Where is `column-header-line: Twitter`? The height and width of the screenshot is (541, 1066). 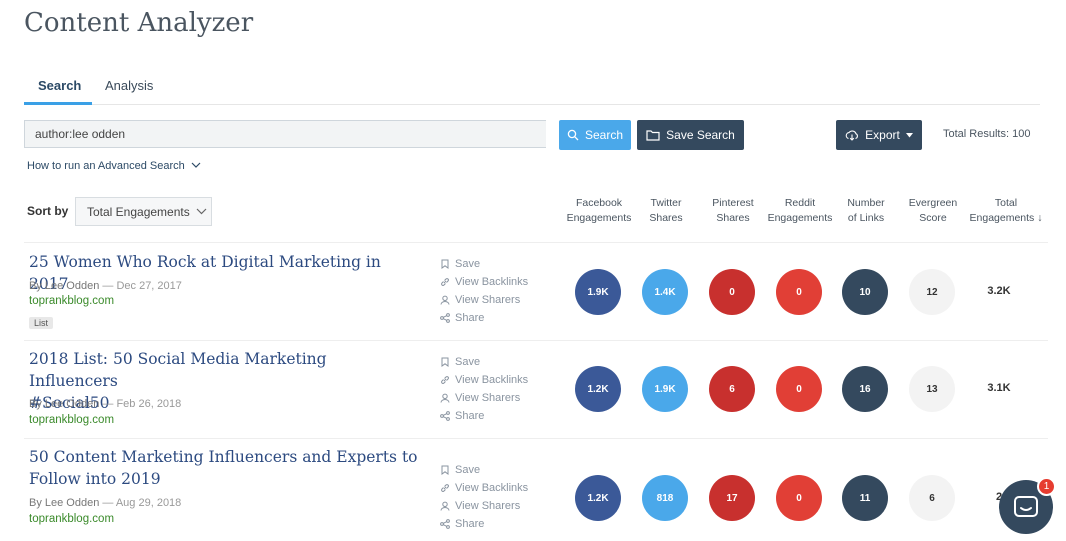 column-header-line: Twitter is located at coordinates (666, 203).